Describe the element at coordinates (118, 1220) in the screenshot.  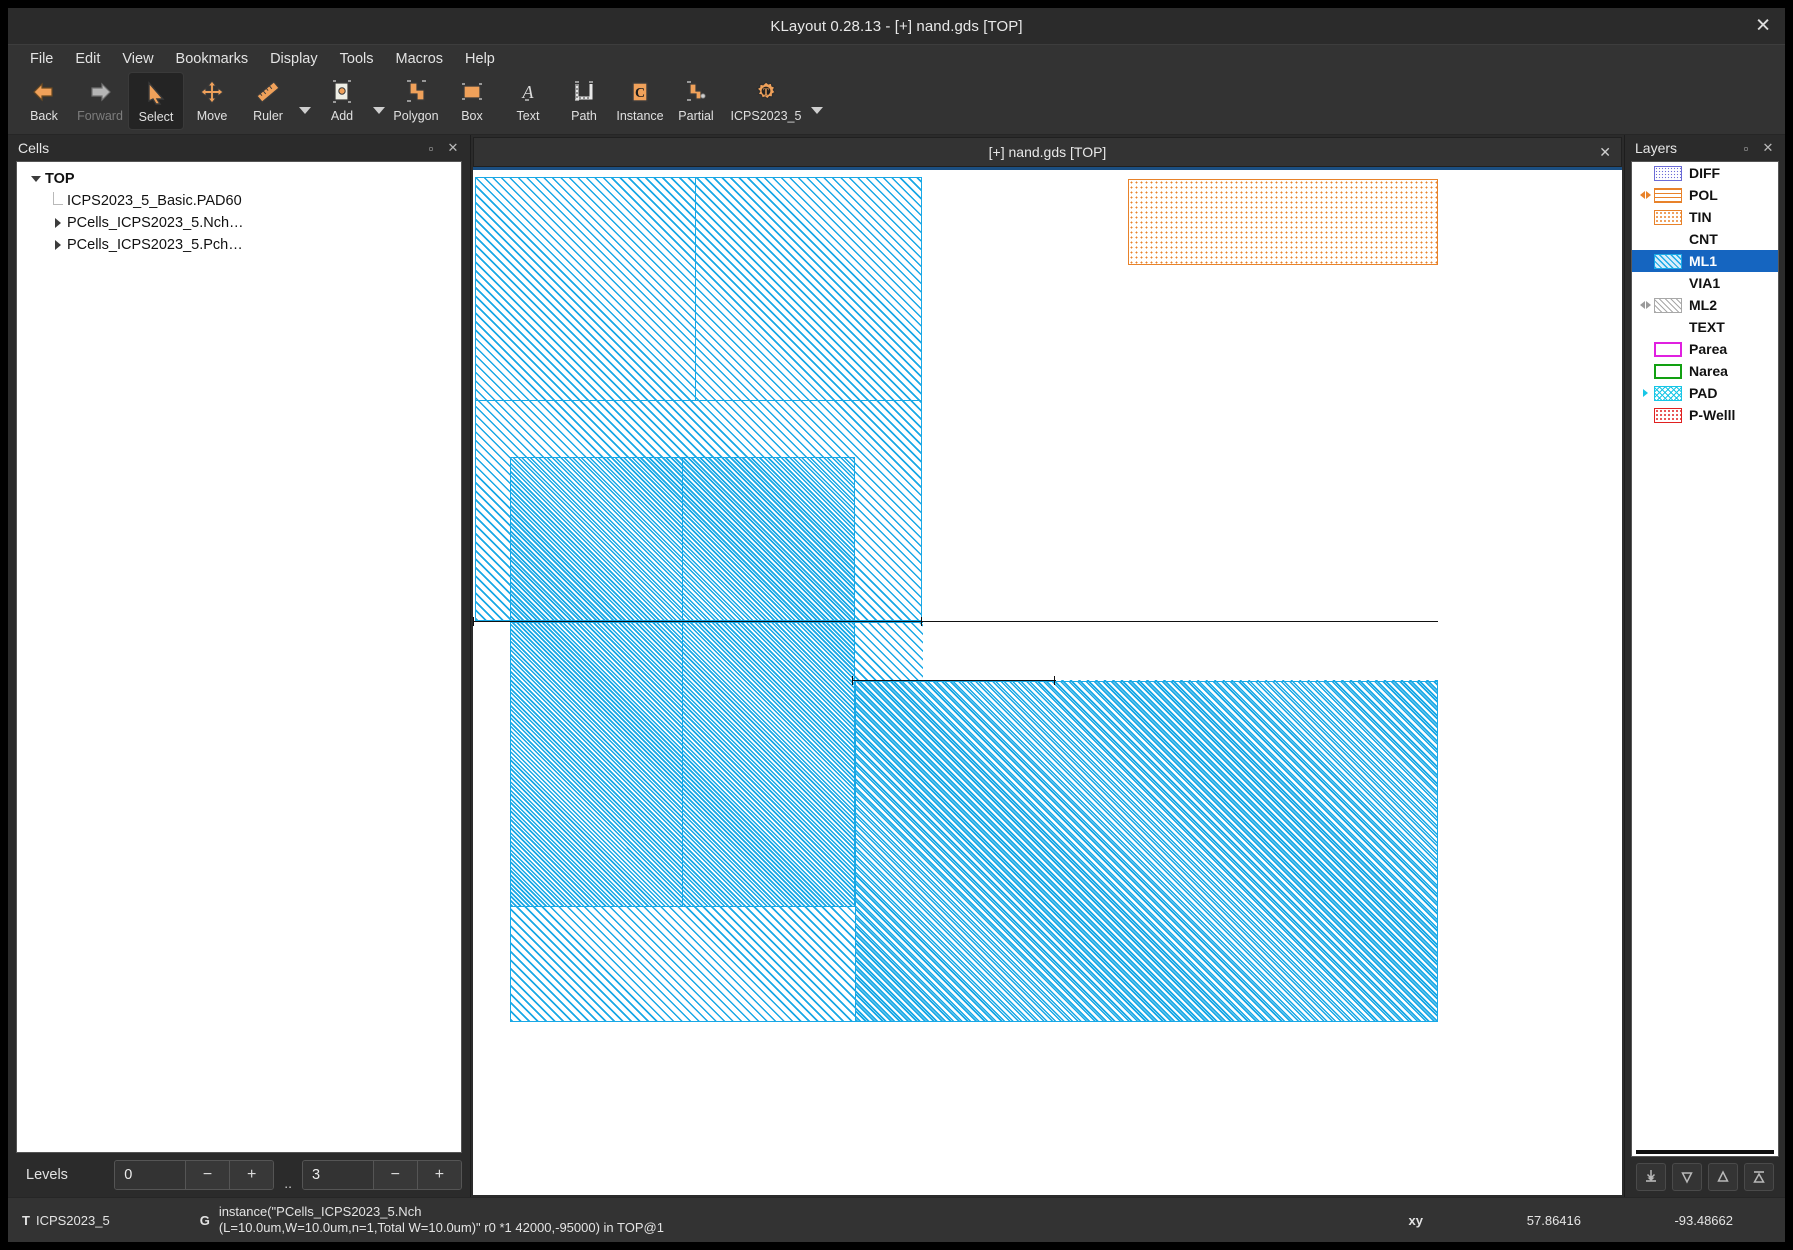
I see `technology-name: ICPS2023_5` at that location.